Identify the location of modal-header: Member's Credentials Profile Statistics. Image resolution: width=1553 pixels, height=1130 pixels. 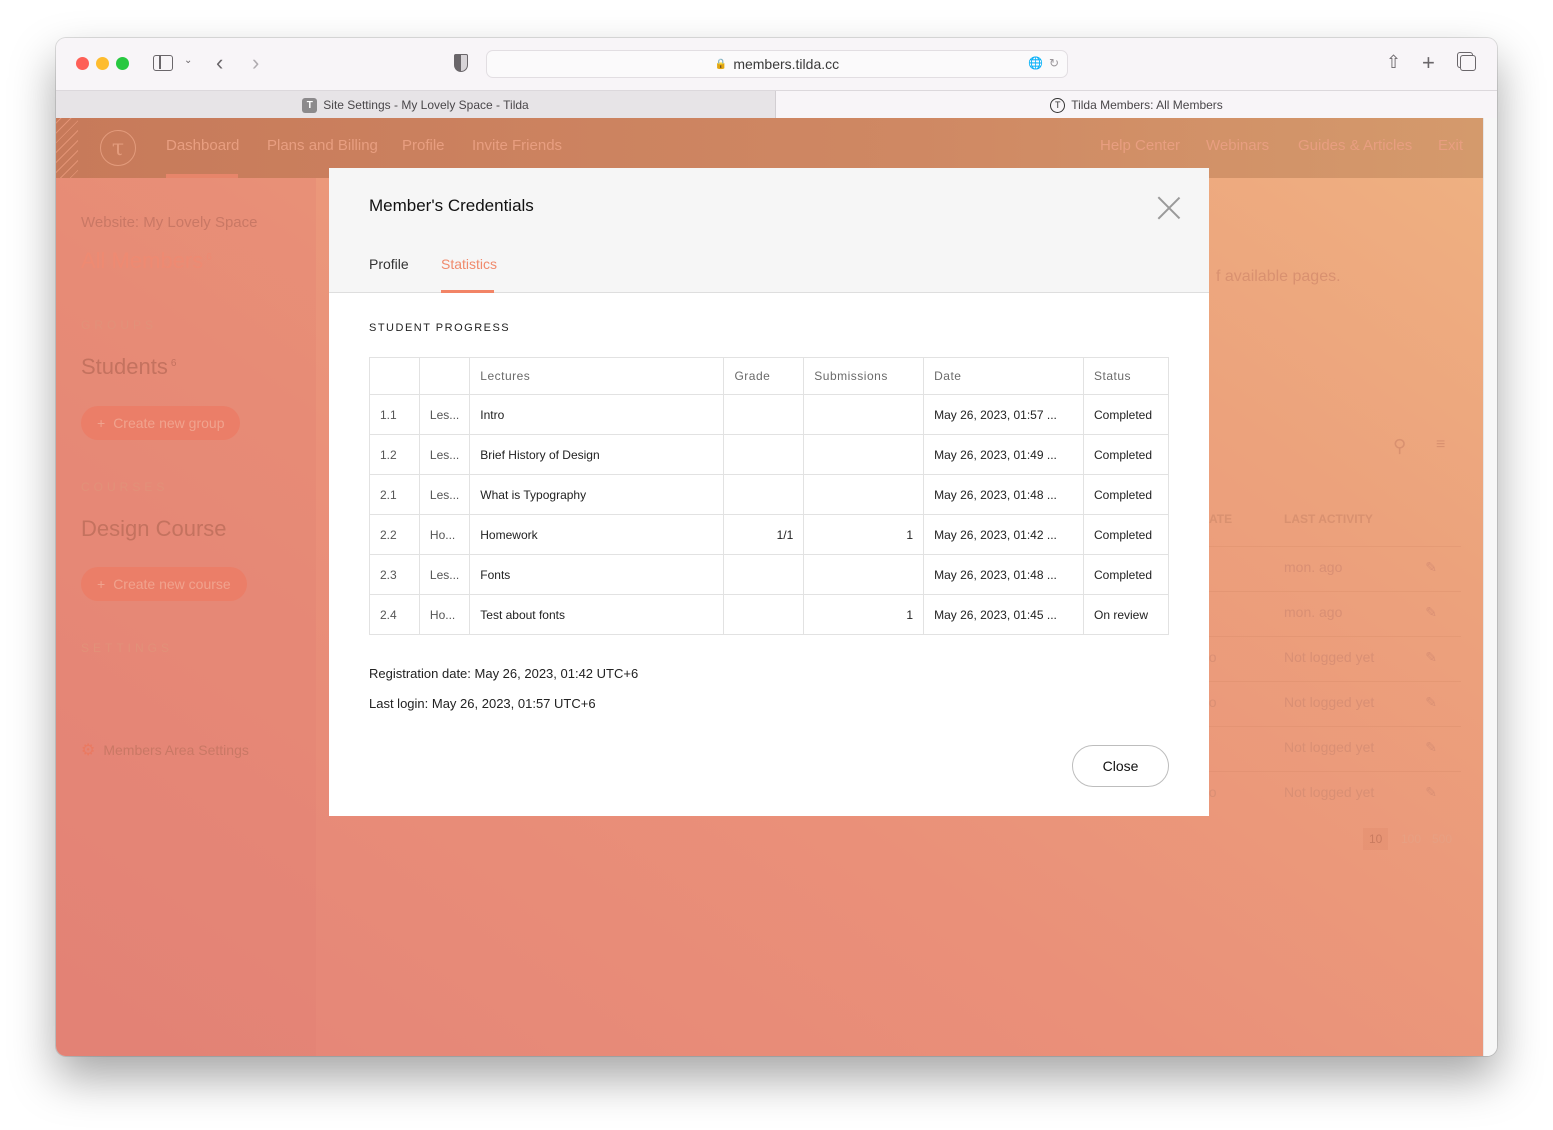
(769, 230).